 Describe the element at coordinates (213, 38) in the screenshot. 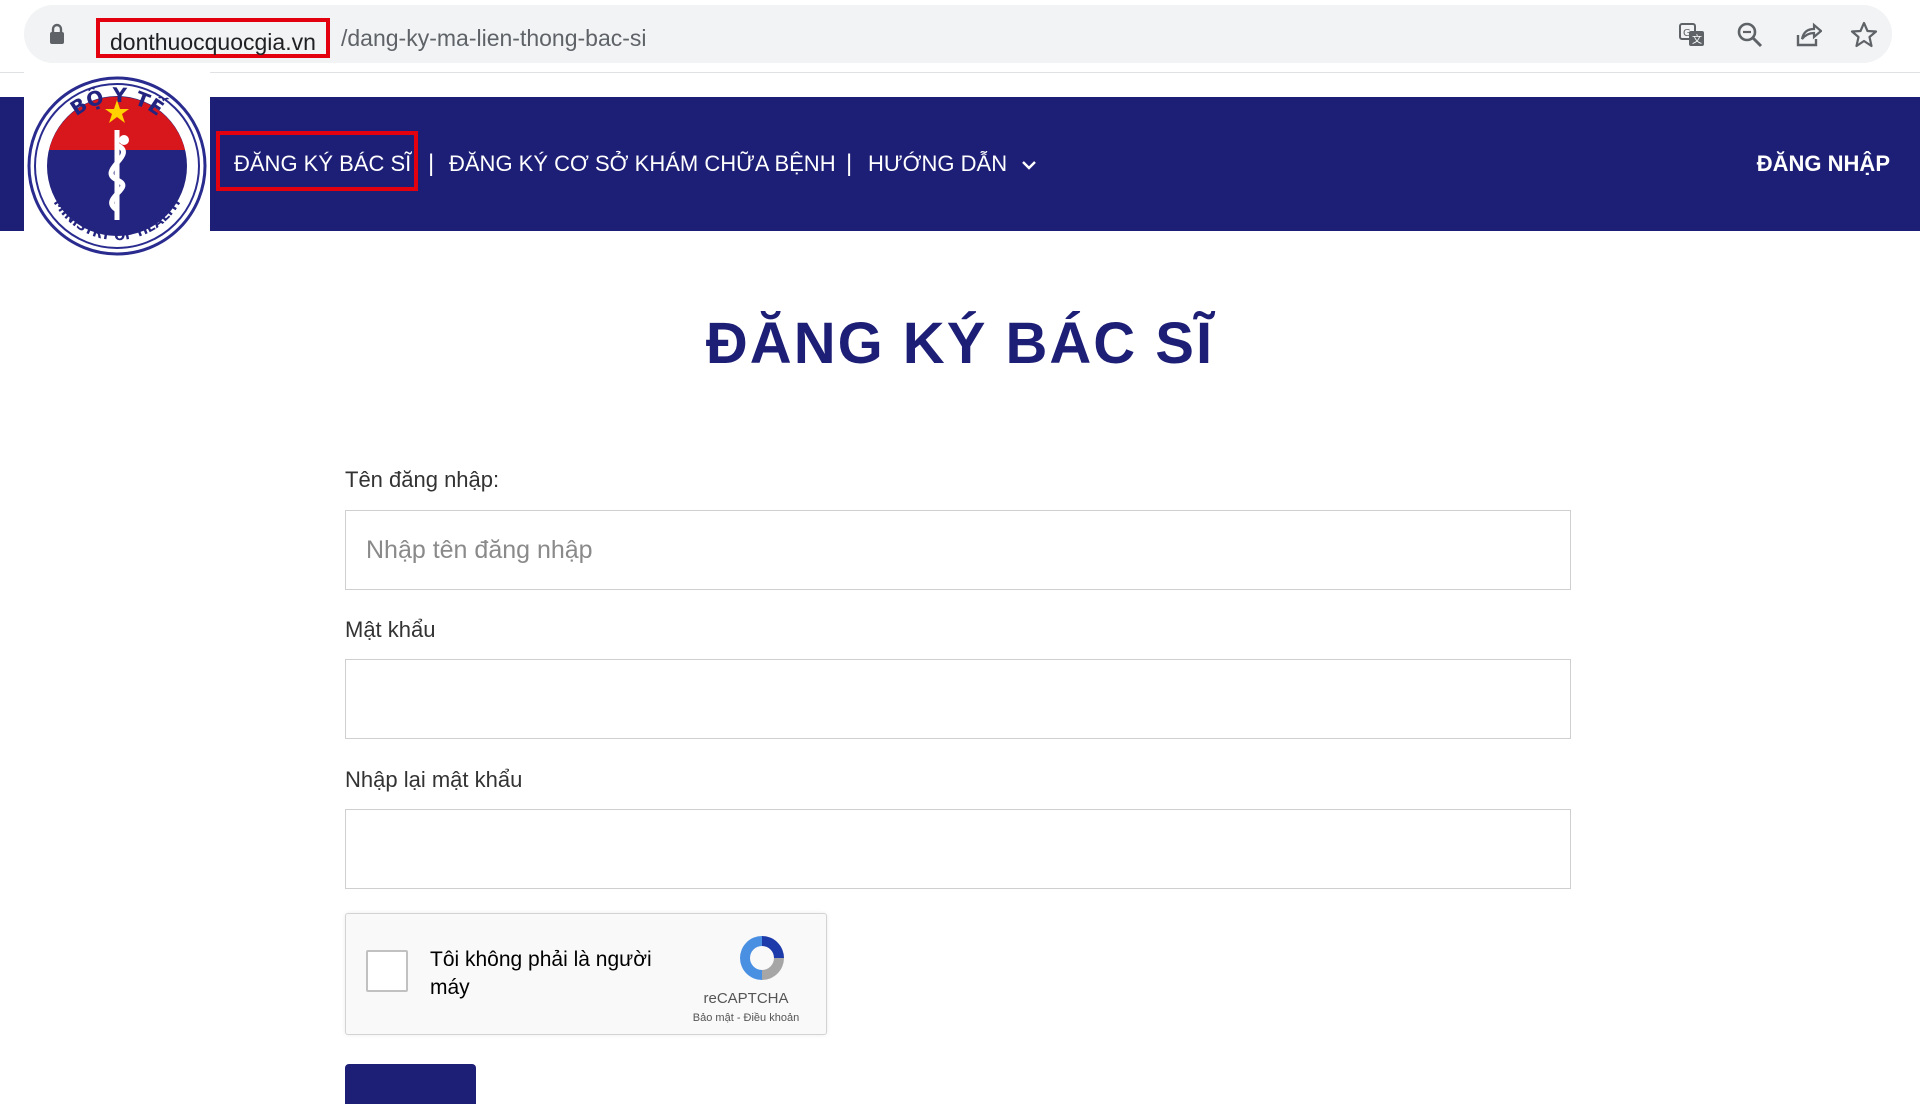

I see `url-domain: donthuocquocgia.vn` at that location.